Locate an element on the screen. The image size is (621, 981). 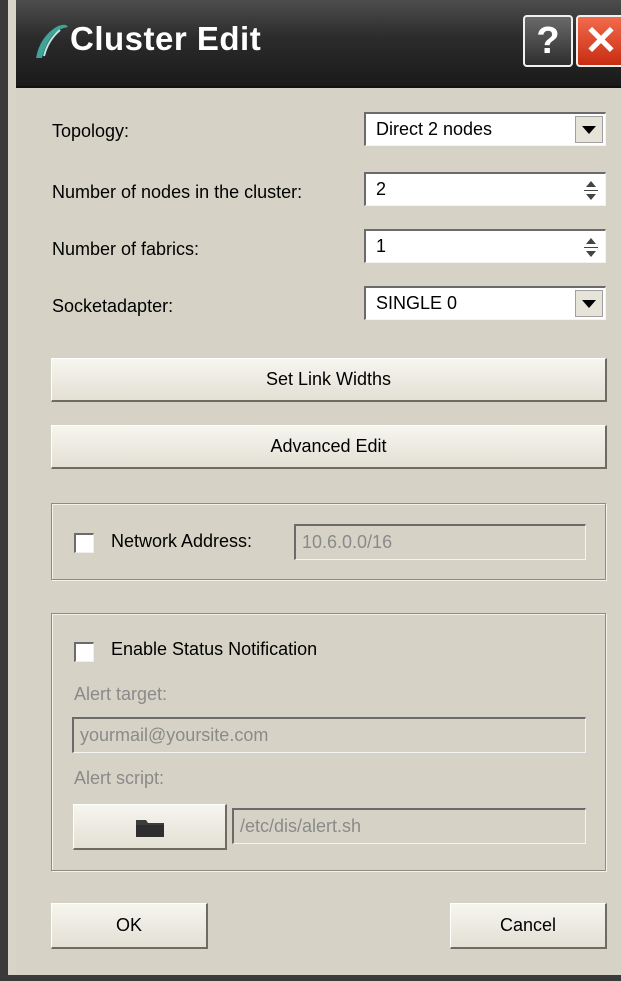
help-button: ? is located at coordinates (548, 41).